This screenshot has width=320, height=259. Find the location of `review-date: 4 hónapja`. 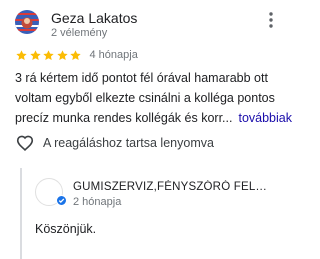

review-date: 4 hónapja is located at coordinates (113, 55).